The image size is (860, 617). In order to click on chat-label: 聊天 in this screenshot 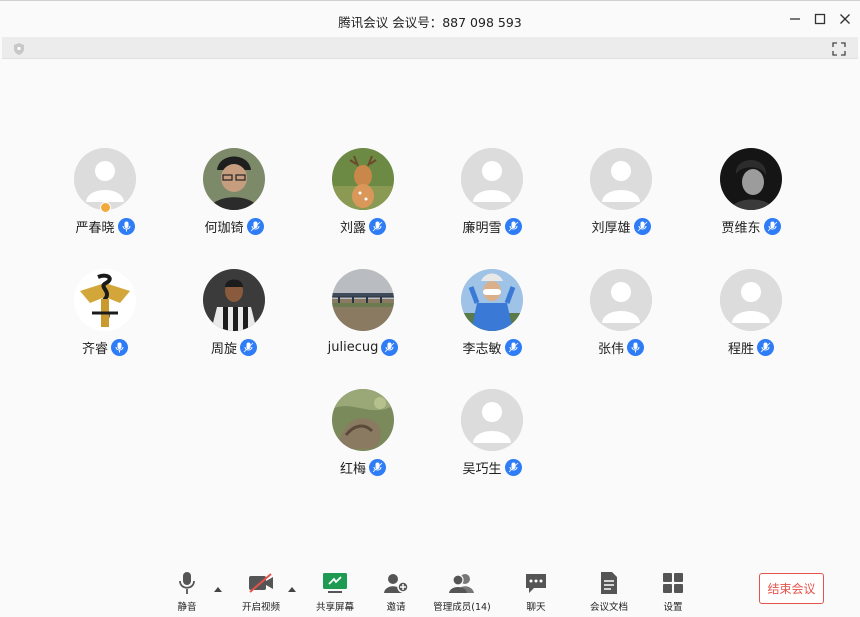, I will do `click(536, 607)`.